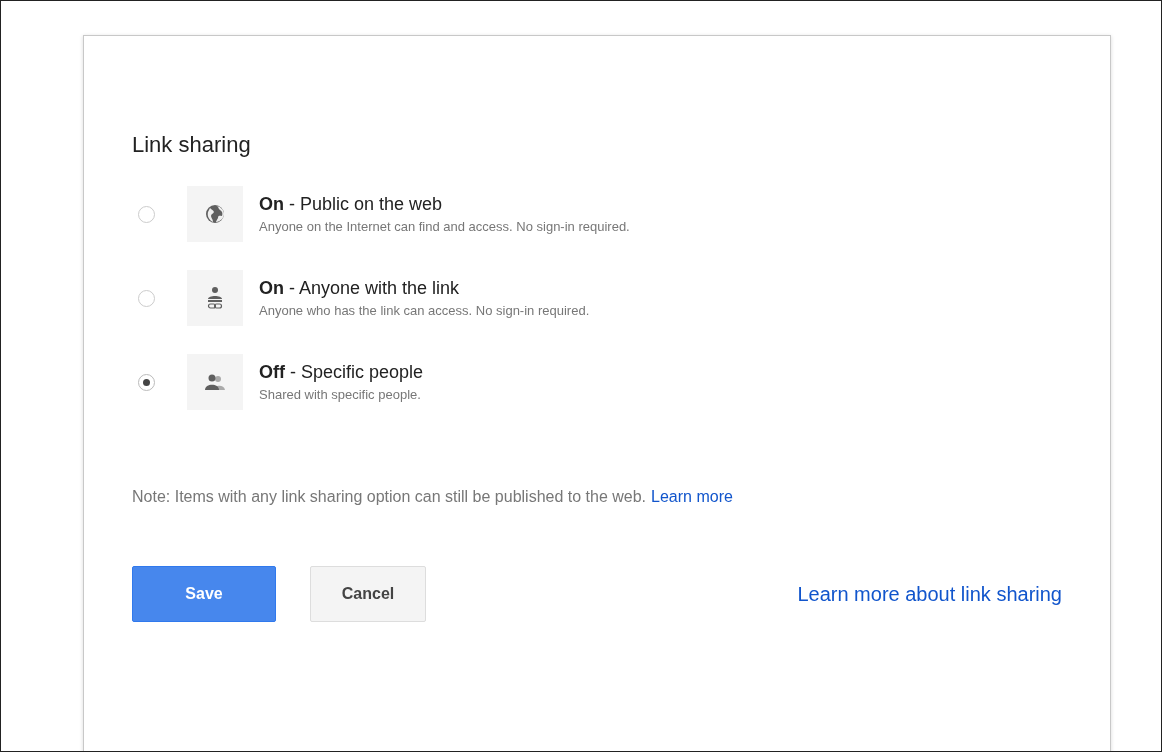  I want to click on people-icon, so click(215, 382).